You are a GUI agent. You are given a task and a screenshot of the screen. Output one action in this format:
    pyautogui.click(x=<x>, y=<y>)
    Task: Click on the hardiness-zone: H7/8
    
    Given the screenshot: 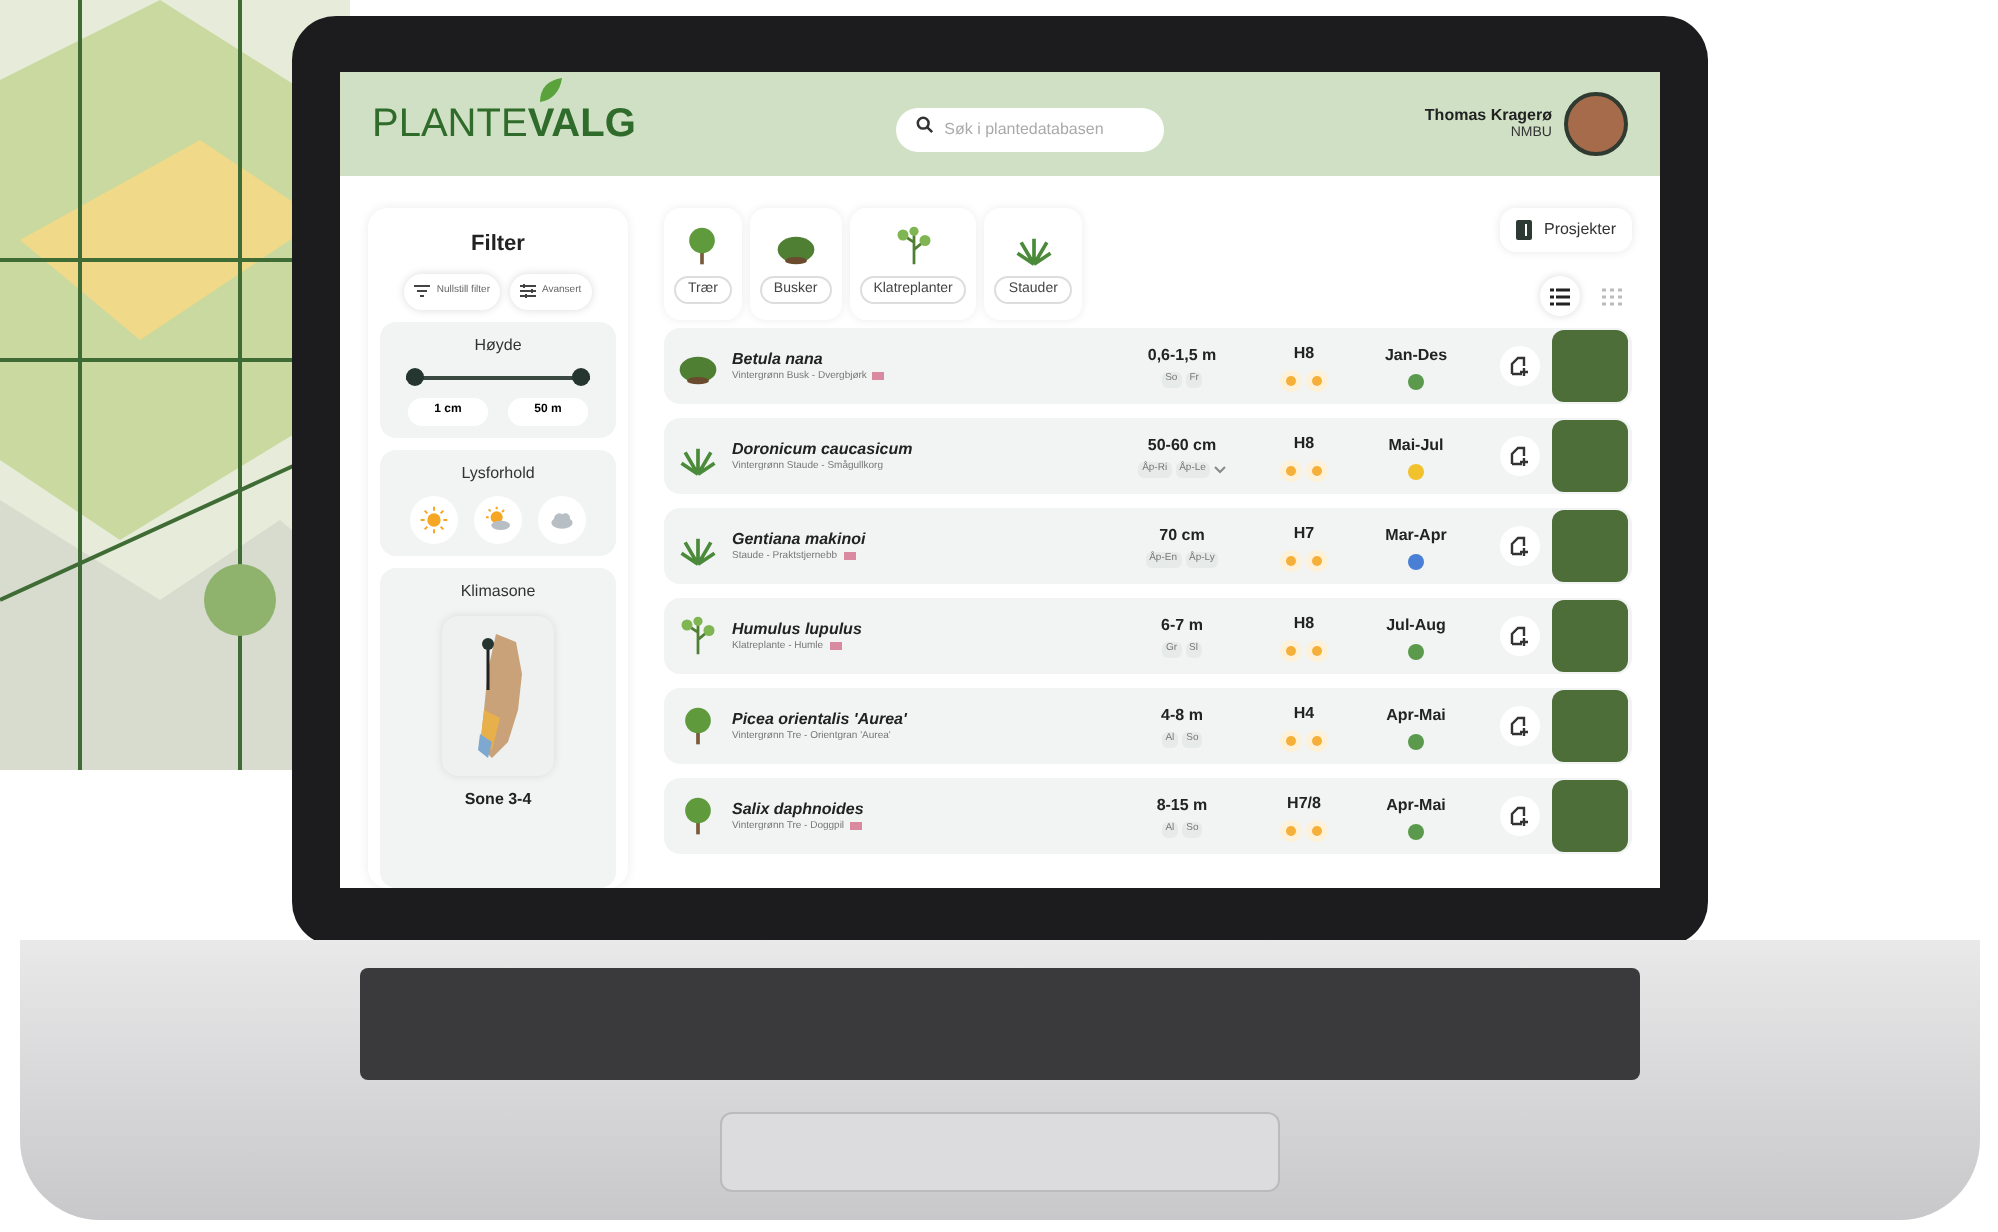 What is the action you would take?
    pyautogui.click(x=1304, y=803)
    